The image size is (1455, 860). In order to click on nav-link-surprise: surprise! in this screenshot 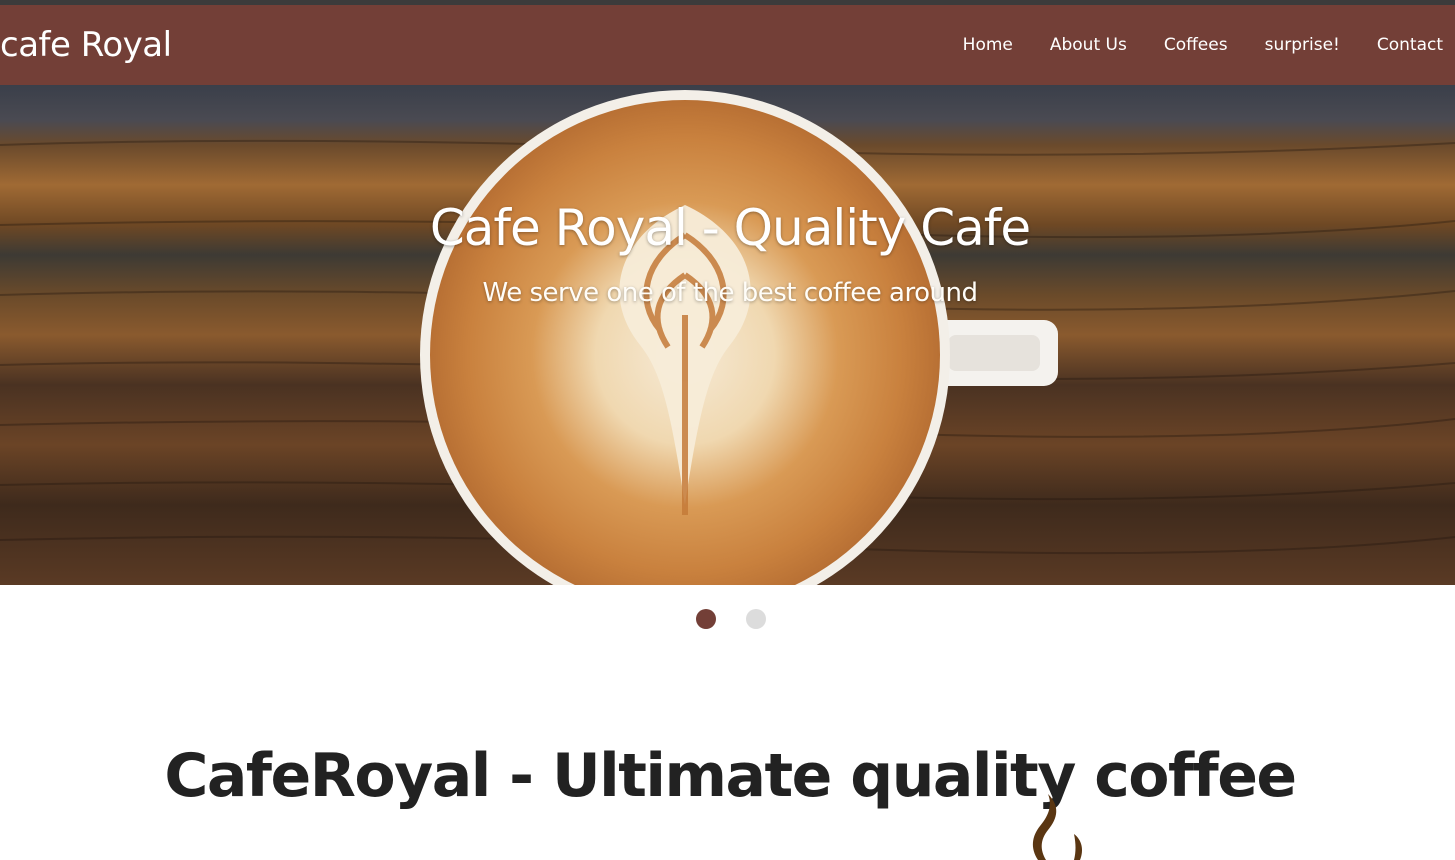, I will do `click(1302, 45)`.